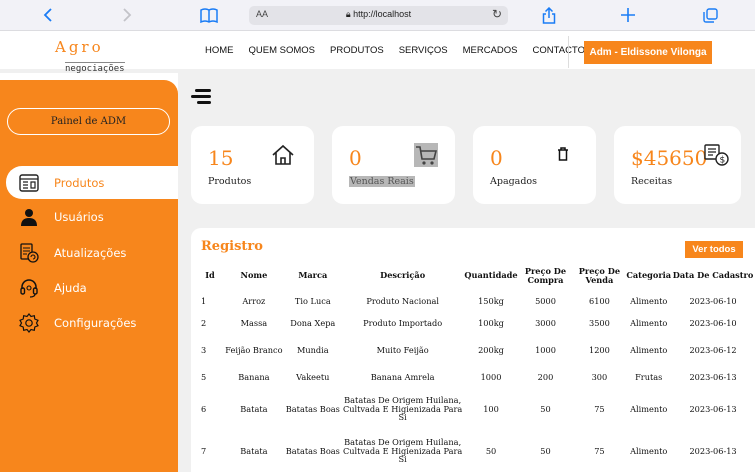 This screenshot has width=755, height=472. I want to click on cell-data: 2023-06-12, so click(713, 349).